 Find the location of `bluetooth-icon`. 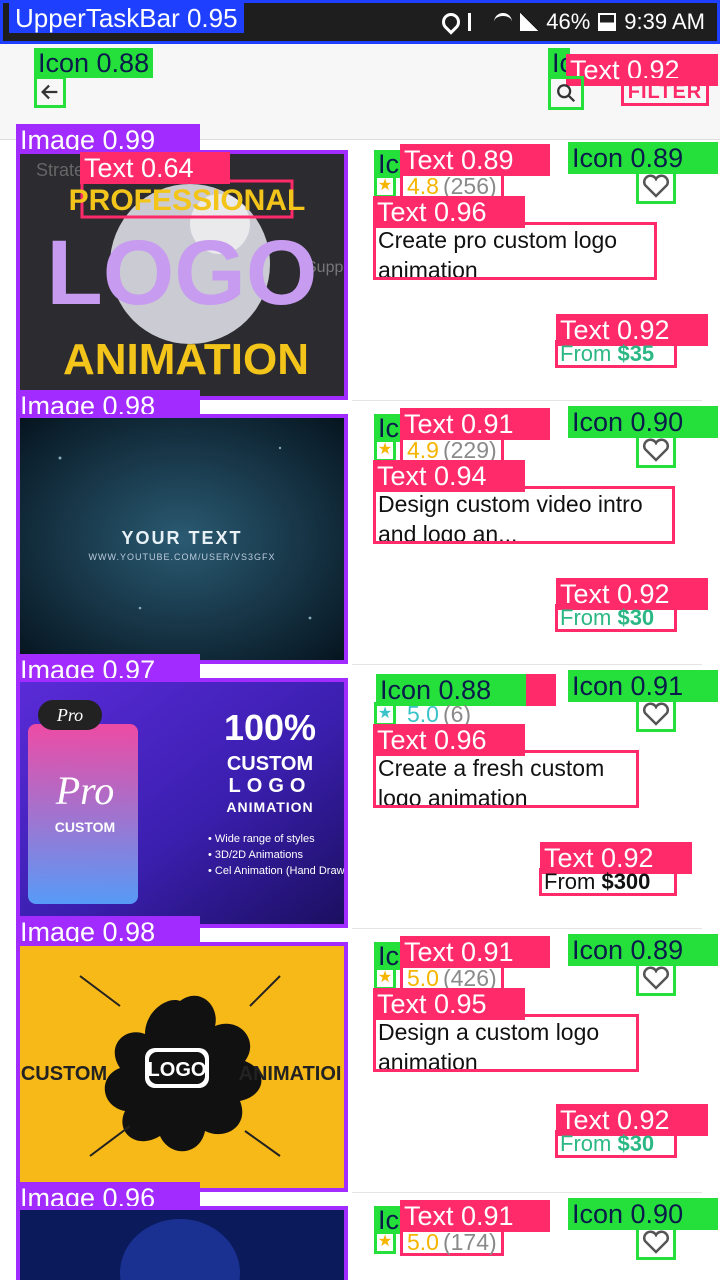

bluetooth-icon is located at coordinates (477, 22).